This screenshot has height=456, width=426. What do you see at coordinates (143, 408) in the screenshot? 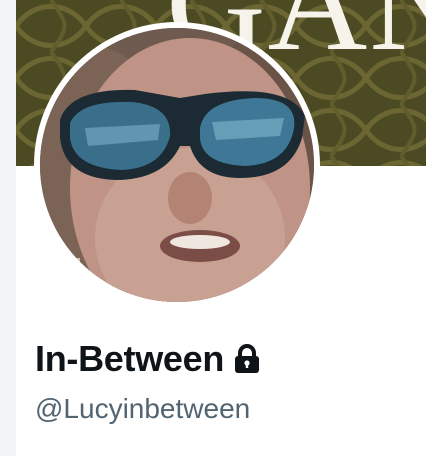
I see `user-handle: @Lucyinbetween` at bounding box center [143, 408].